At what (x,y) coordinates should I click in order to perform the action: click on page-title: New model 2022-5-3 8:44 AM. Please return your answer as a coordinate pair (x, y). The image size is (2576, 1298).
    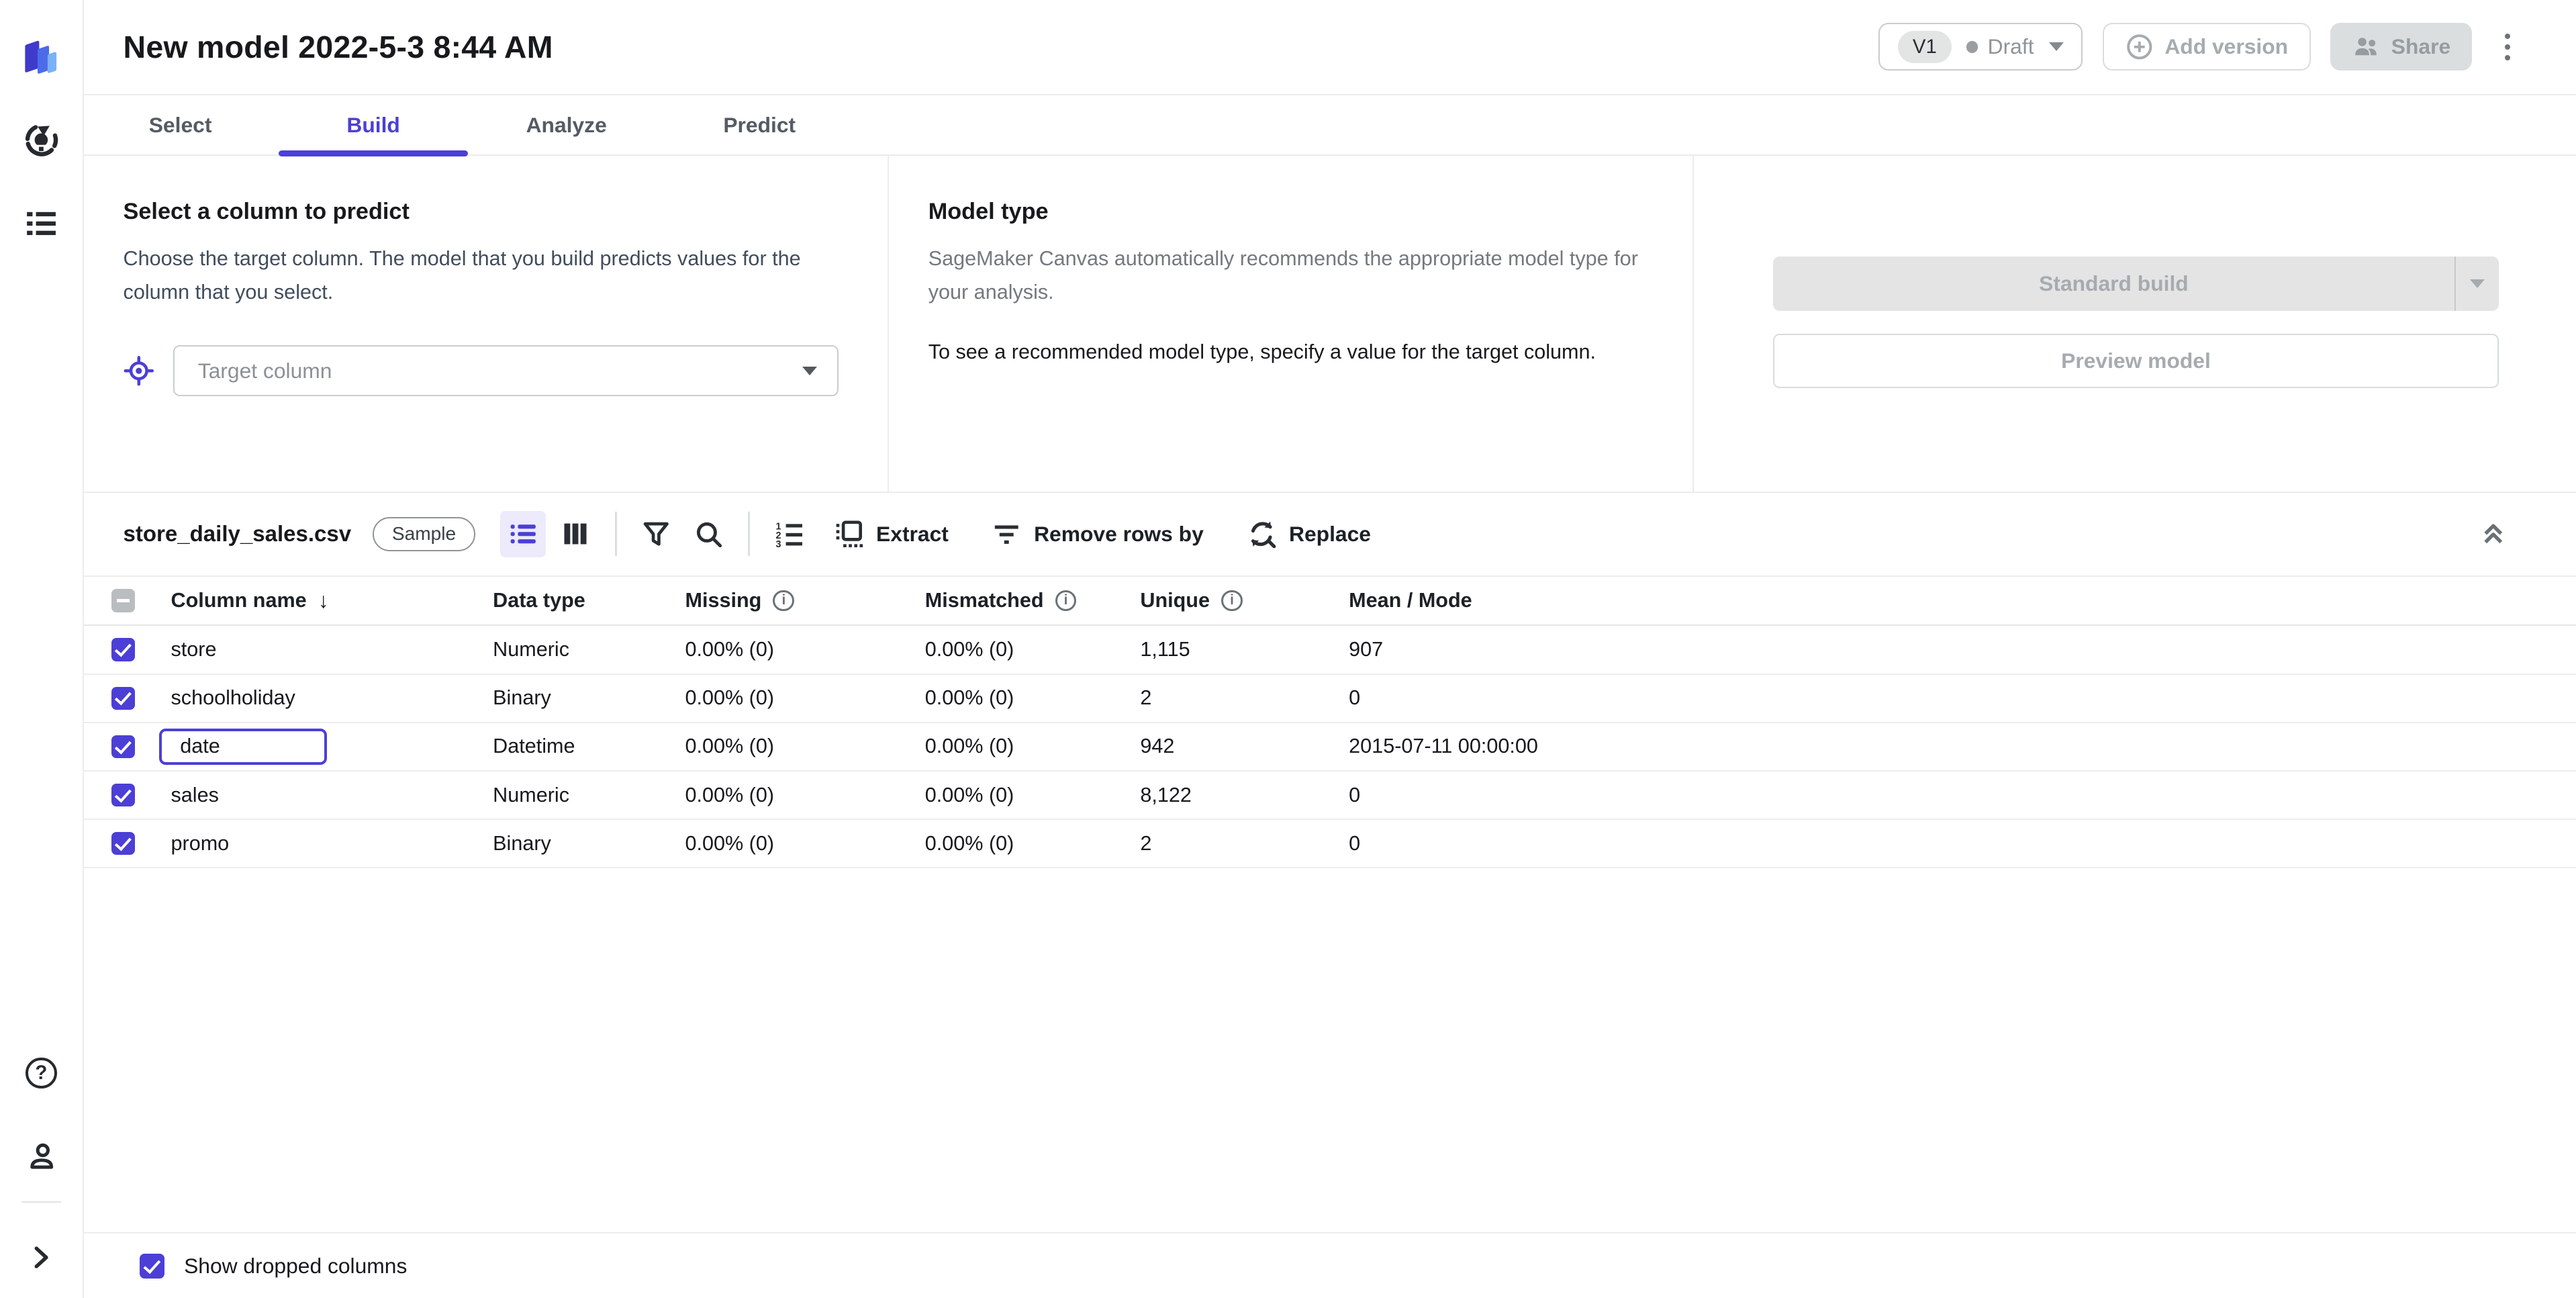
    Looking at the image, I should click on (338, 46).